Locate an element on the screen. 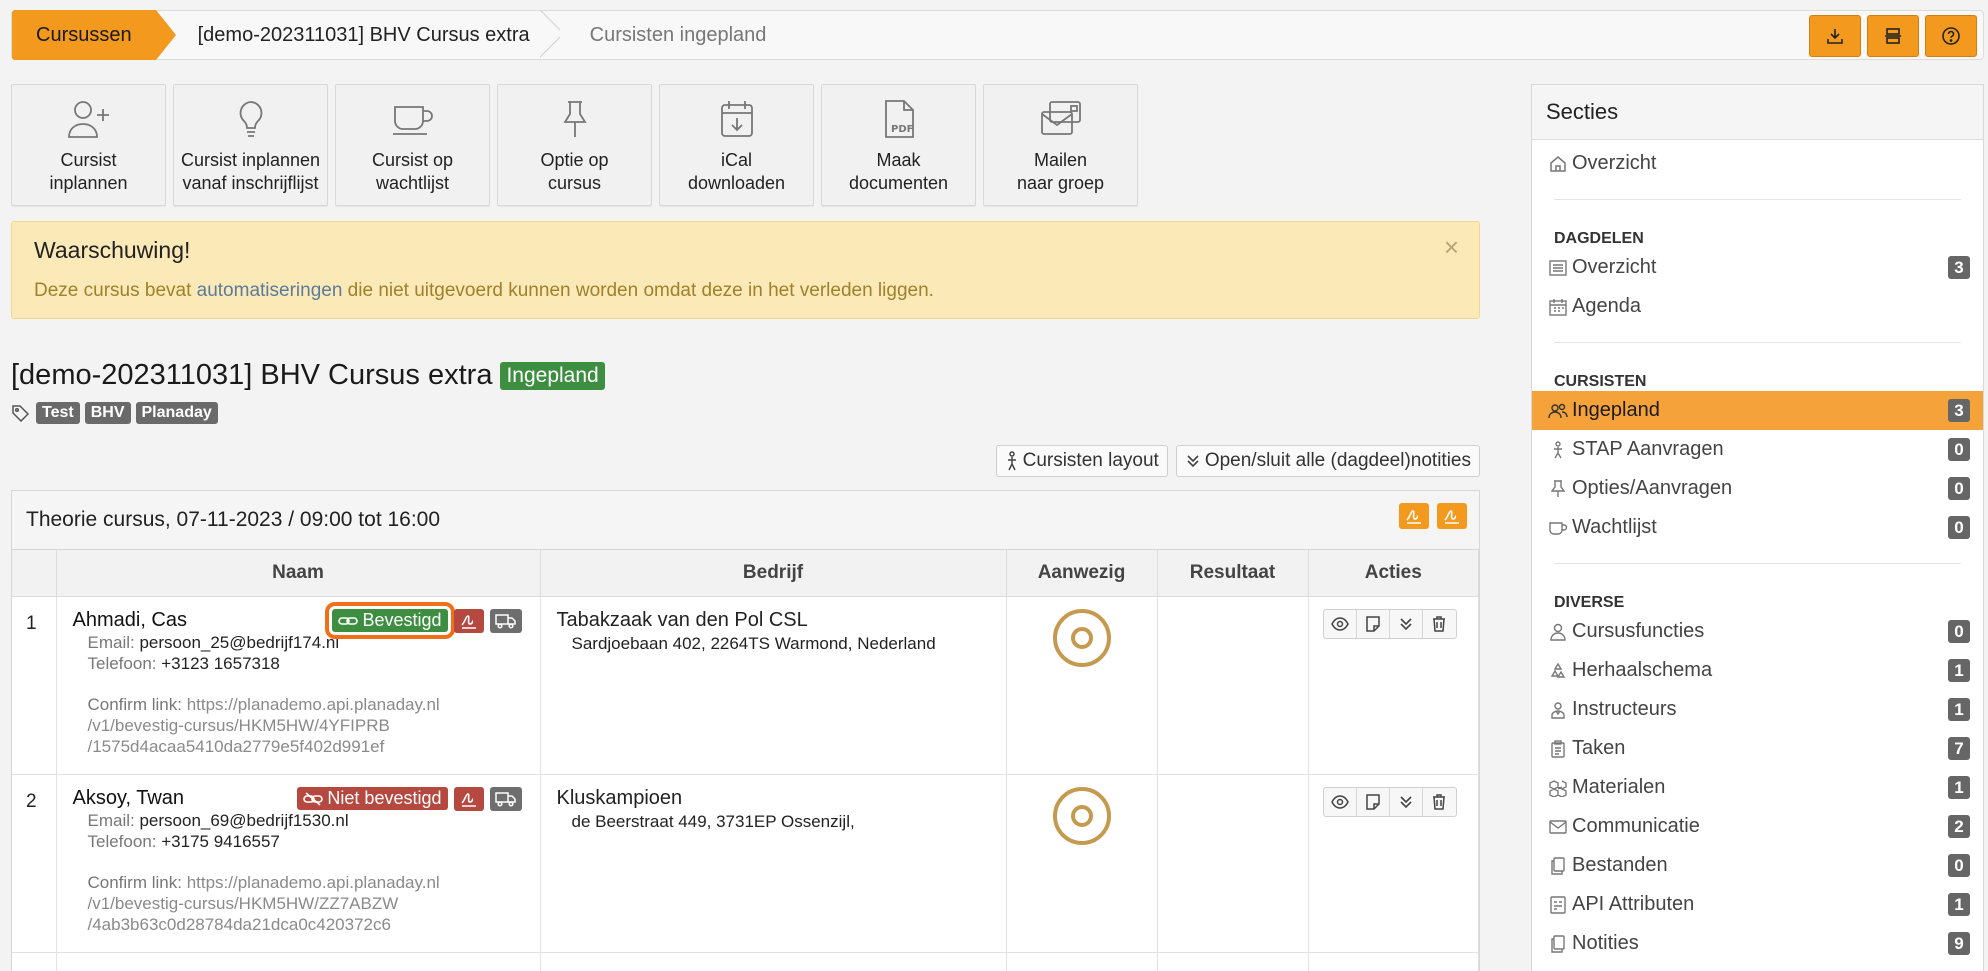  sidebar-item-label: Cursusfuncties is located at coordinates (1638, 631).